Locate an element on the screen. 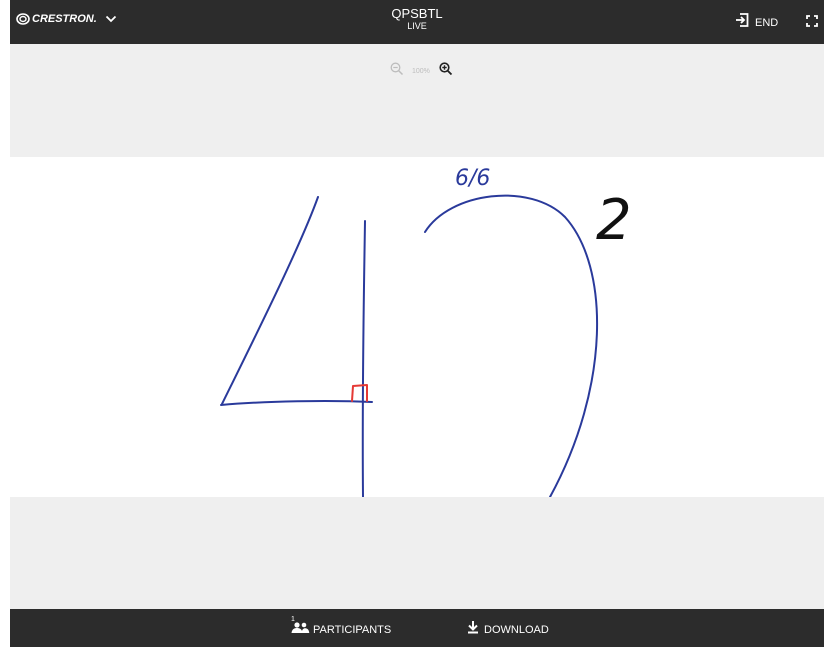 Image resolution: width=824 pixels, height=647 pixels. zoom-in-button is located at coordinates (446, 71).